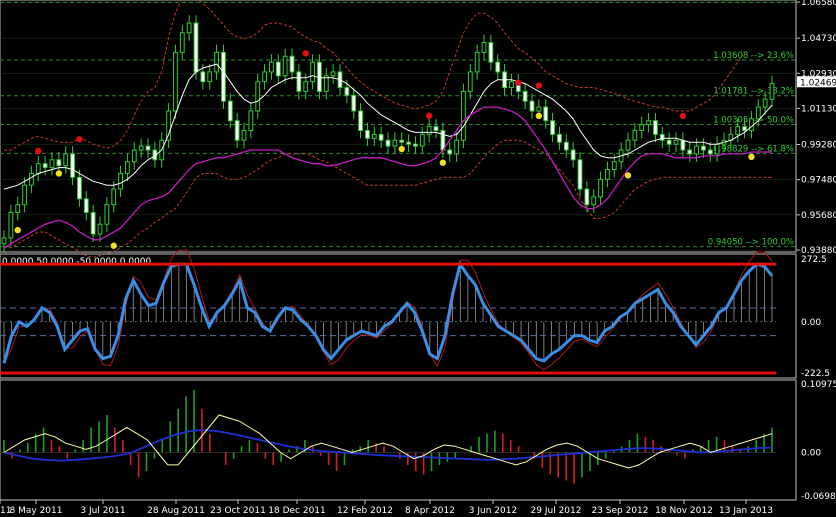 The image size is (836, 517). I want to click on time-tick-label: 3 Jun 2012, so click(493, 511).